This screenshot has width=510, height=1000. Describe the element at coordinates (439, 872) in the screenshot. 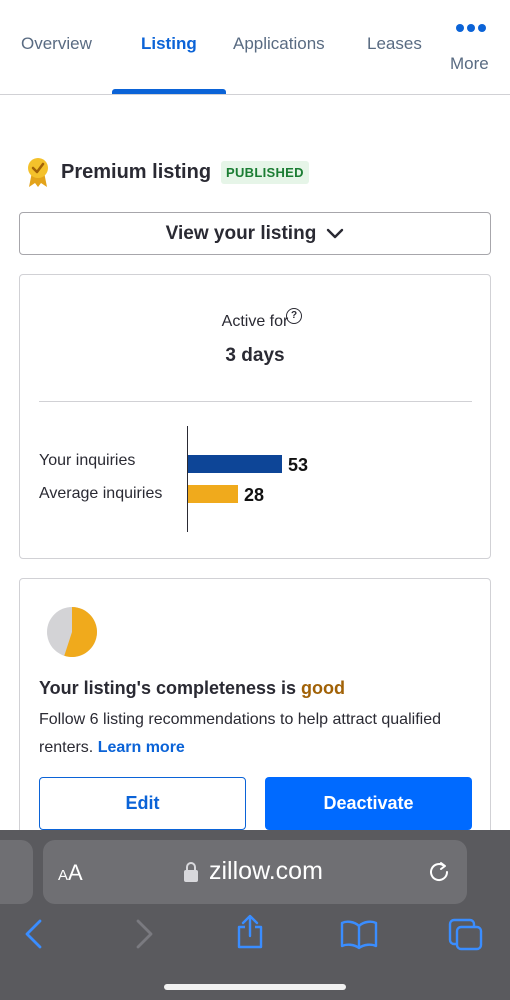

I see `reload-icon` at that location.